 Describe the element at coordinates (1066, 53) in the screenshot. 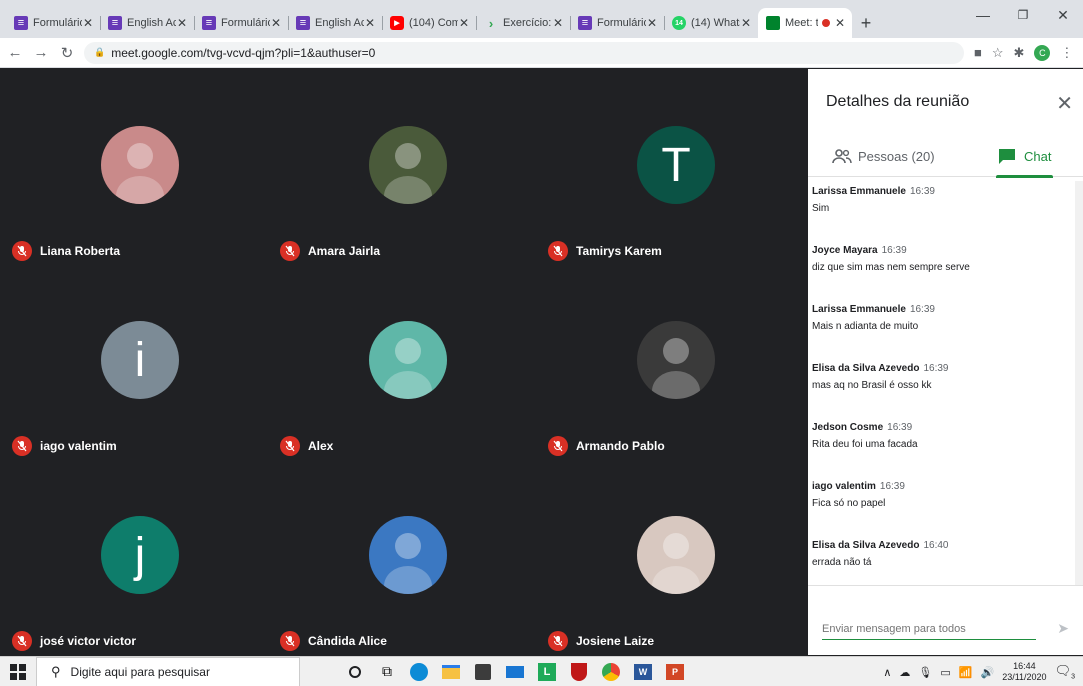

I see `menu-kebab-icon: ⋮` at that location.